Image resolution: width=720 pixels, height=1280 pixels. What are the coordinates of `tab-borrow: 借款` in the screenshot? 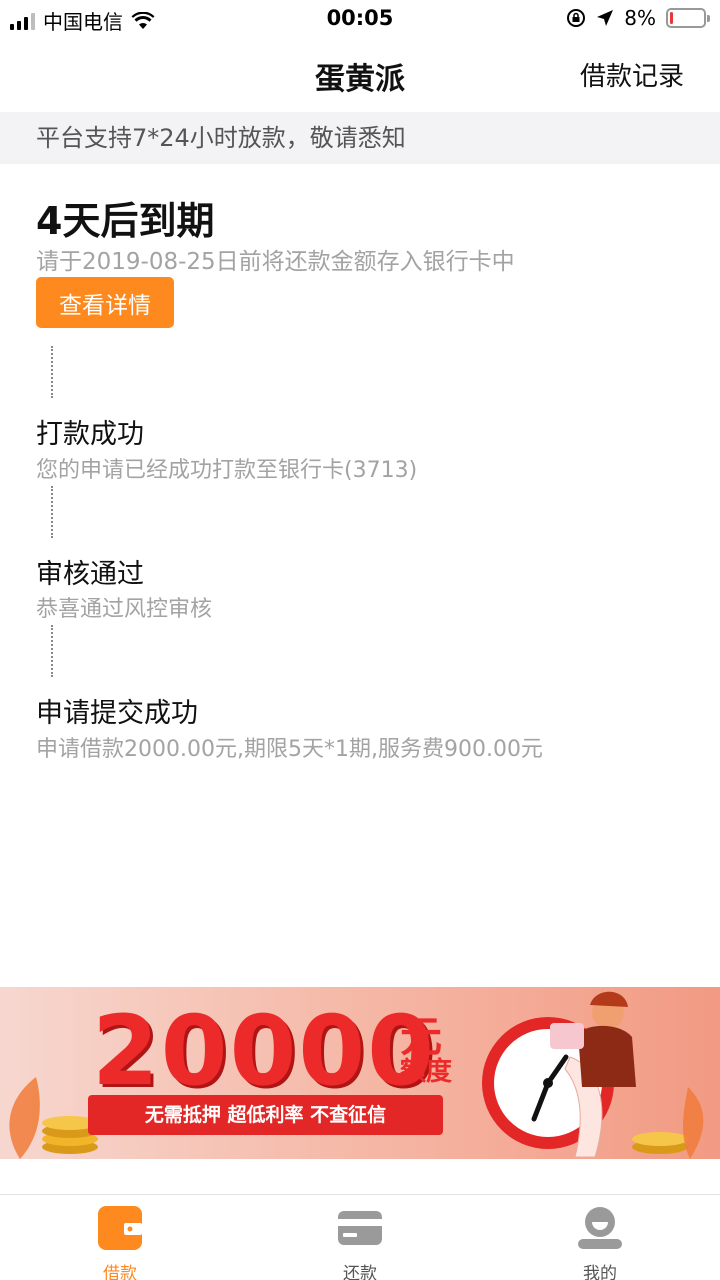 It's located at (120, 1242).